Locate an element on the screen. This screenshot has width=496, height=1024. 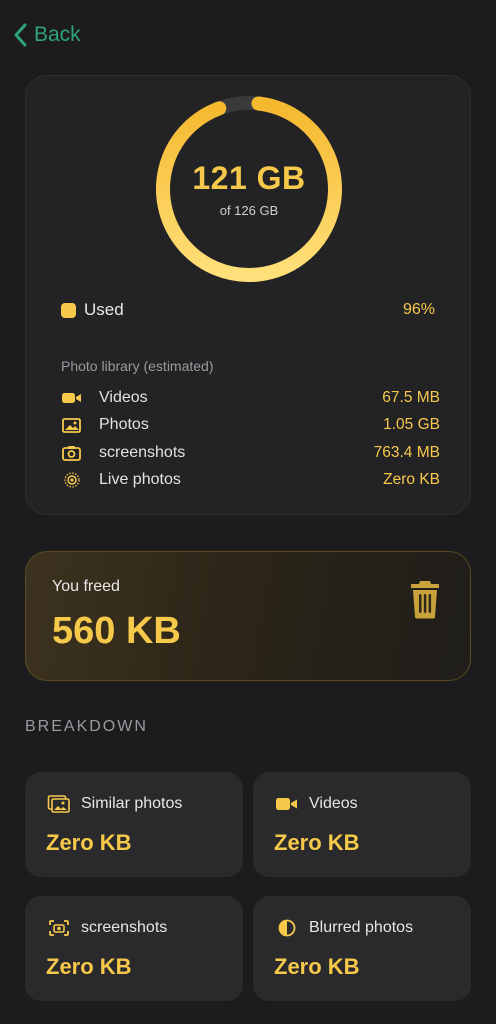
blurred-photos-icon is located at coordinates (287, 928).